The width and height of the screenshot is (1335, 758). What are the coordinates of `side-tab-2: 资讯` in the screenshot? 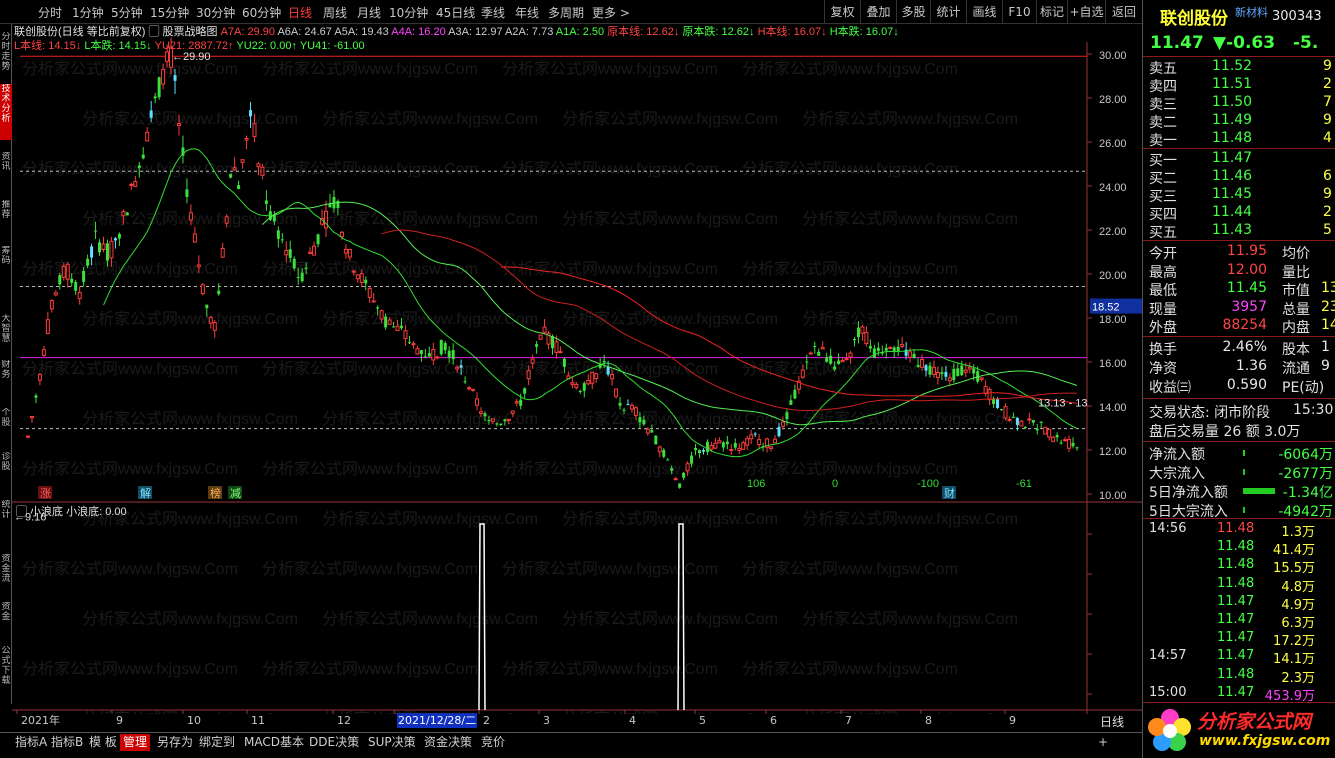 It's located at (6, 174).